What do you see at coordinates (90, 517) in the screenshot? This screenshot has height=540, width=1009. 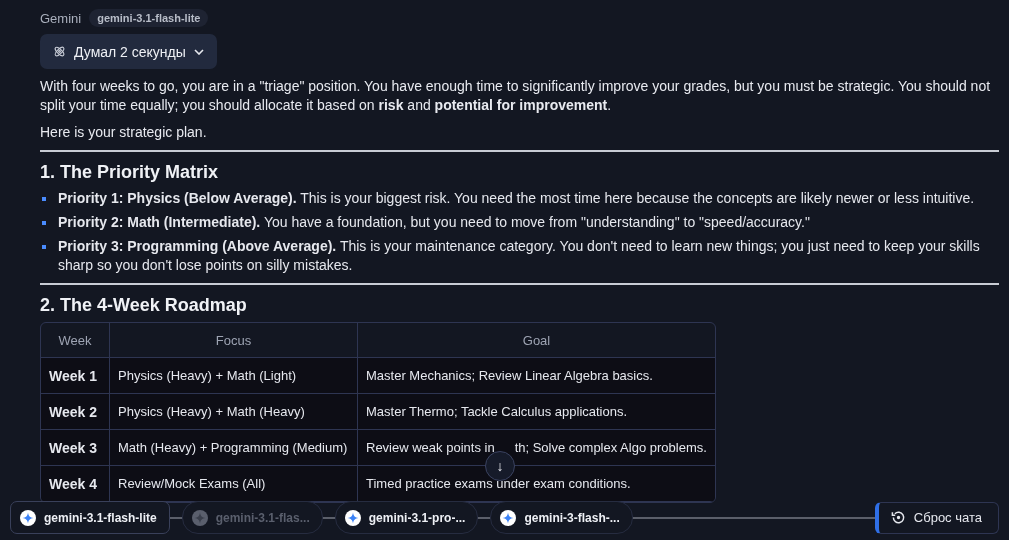 I see `model-chip: gemini-3.1-flash-lite` at bounding box center [90, 517].